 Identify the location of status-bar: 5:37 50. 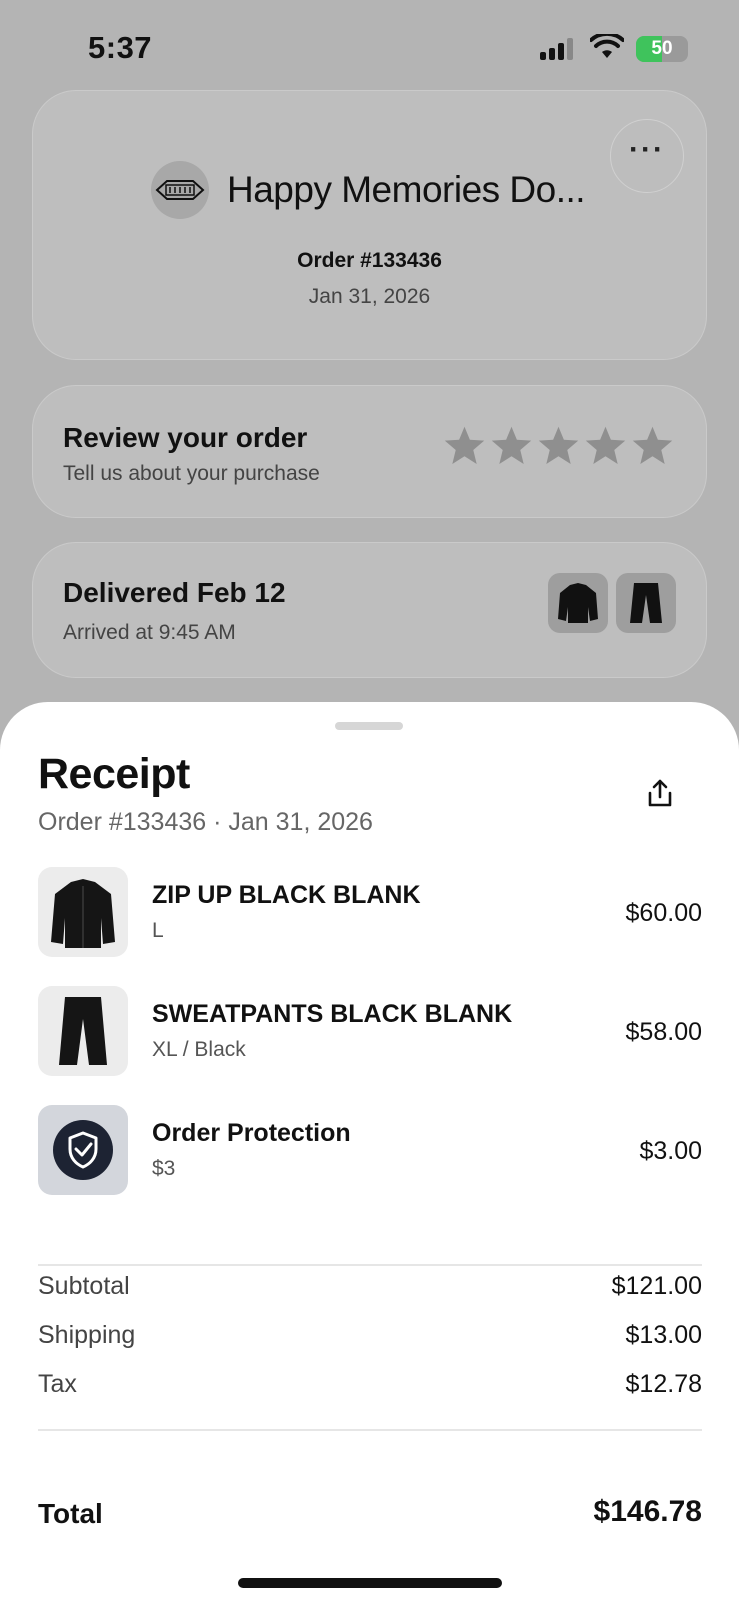
(369, 50).